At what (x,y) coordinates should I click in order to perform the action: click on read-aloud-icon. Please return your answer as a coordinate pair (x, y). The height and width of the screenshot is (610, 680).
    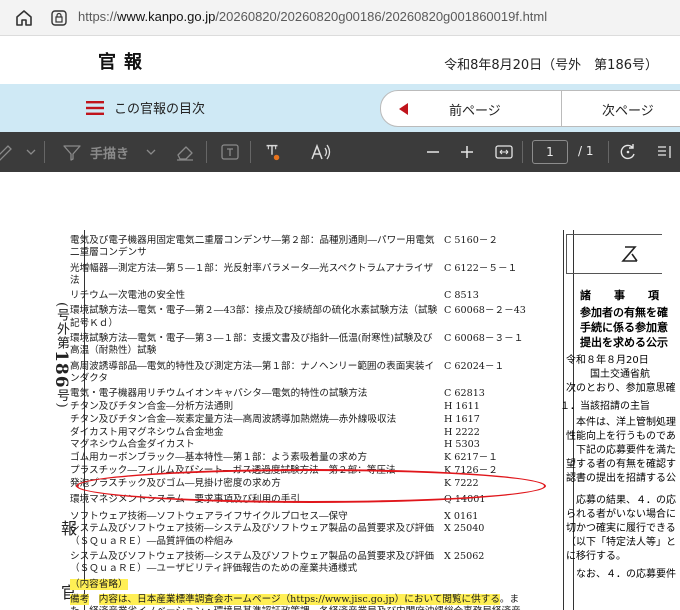
    Looking at the image, I should click on (321, 152).